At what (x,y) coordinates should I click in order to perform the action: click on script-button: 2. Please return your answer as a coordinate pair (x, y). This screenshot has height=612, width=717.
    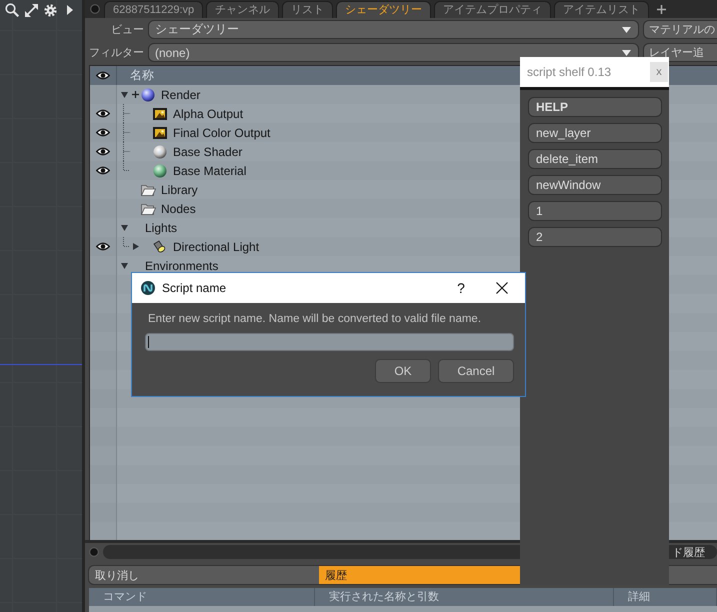
    Looking at the image, I should click on (595, 237).